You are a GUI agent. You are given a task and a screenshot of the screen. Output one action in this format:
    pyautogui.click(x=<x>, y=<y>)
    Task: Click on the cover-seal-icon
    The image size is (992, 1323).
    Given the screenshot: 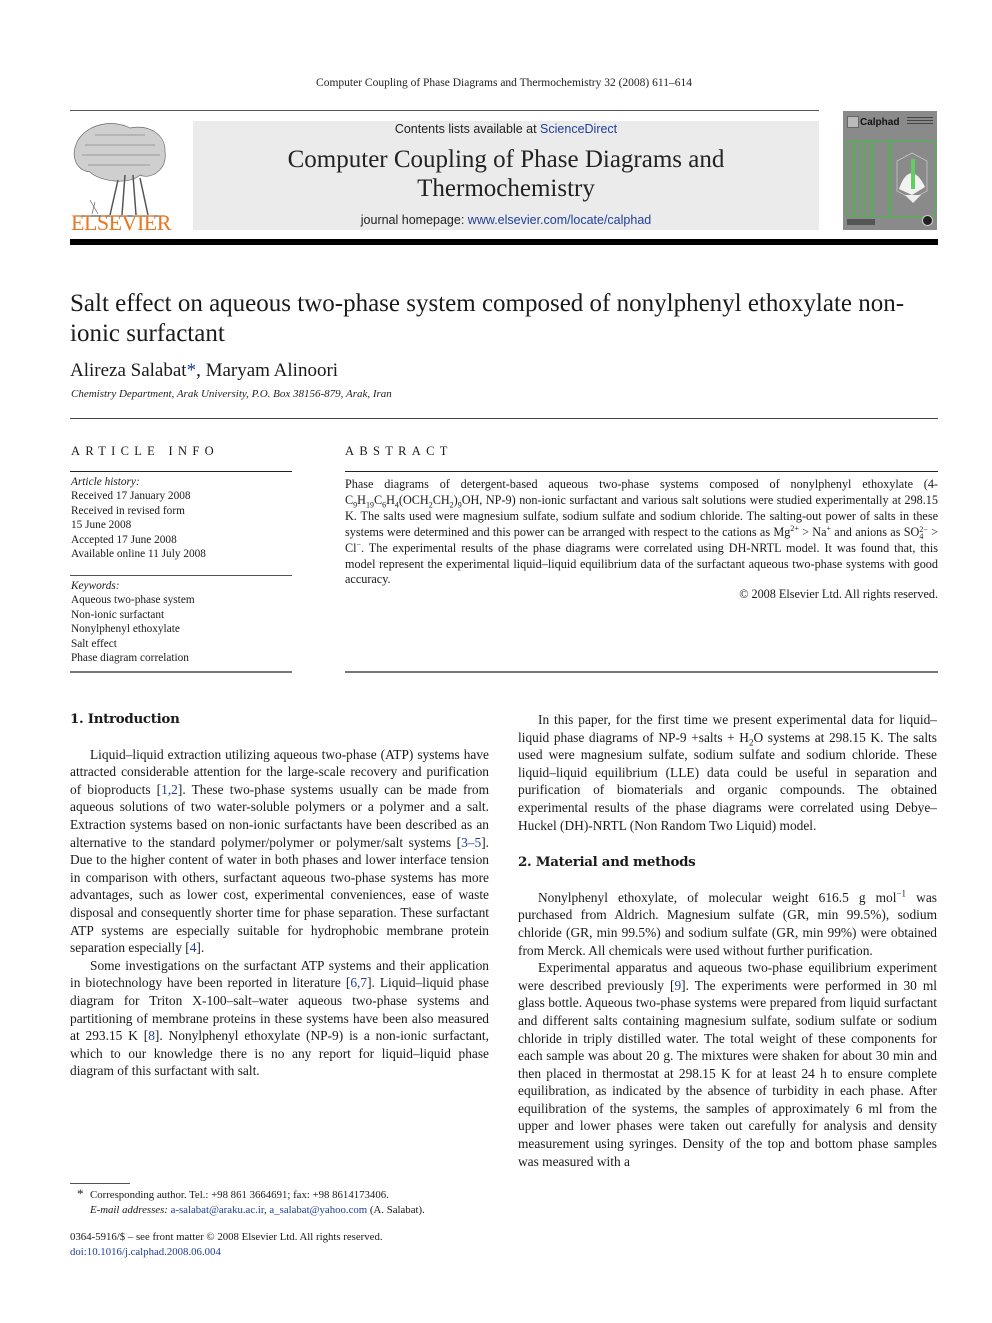 What is the action you would take?
    pyautogui.click(x=927, y=220)
    